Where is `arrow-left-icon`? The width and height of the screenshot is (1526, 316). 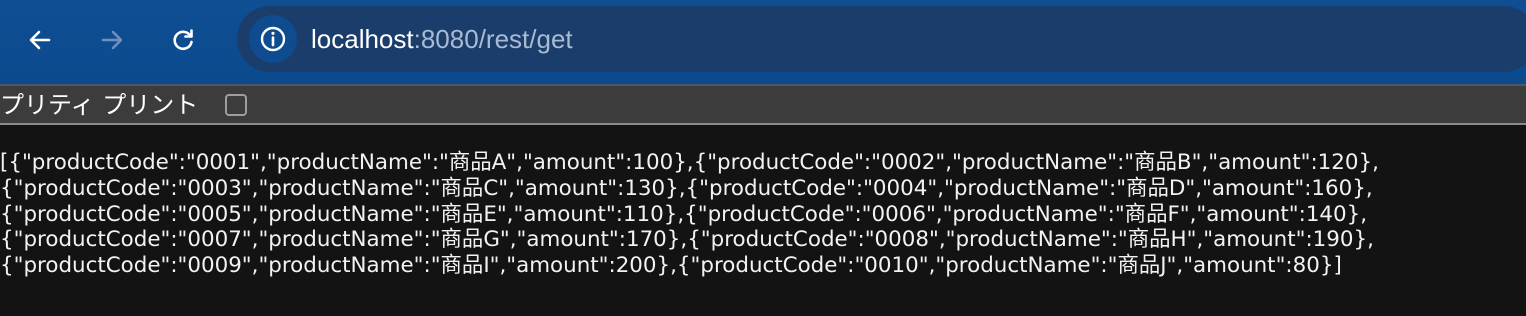
arrow-left-icon is located at coordinates (40, 40).